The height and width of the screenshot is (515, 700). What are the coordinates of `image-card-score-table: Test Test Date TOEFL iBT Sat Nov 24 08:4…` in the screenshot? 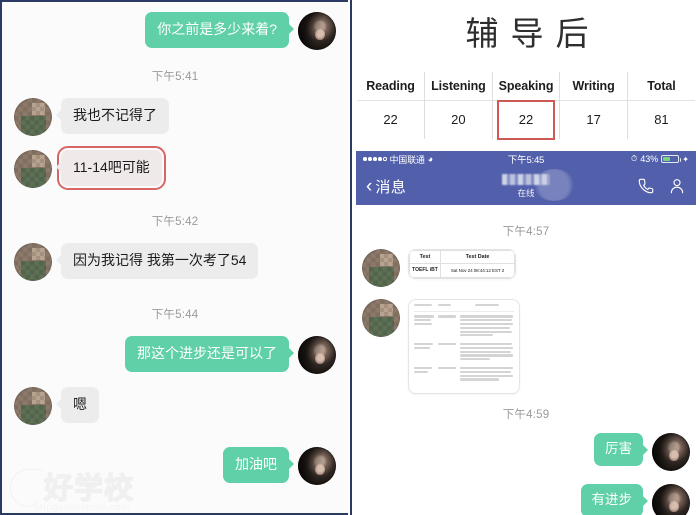 It's located at (462, 264).